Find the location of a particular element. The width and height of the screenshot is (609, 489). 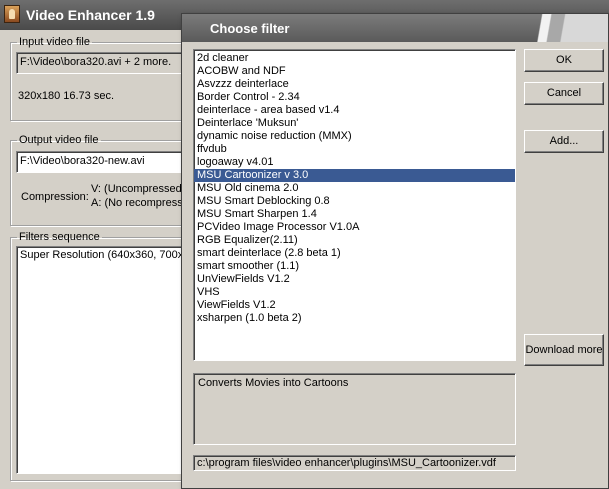

filter-list-item: 2d cleaner is located at coordinates (354, 58).